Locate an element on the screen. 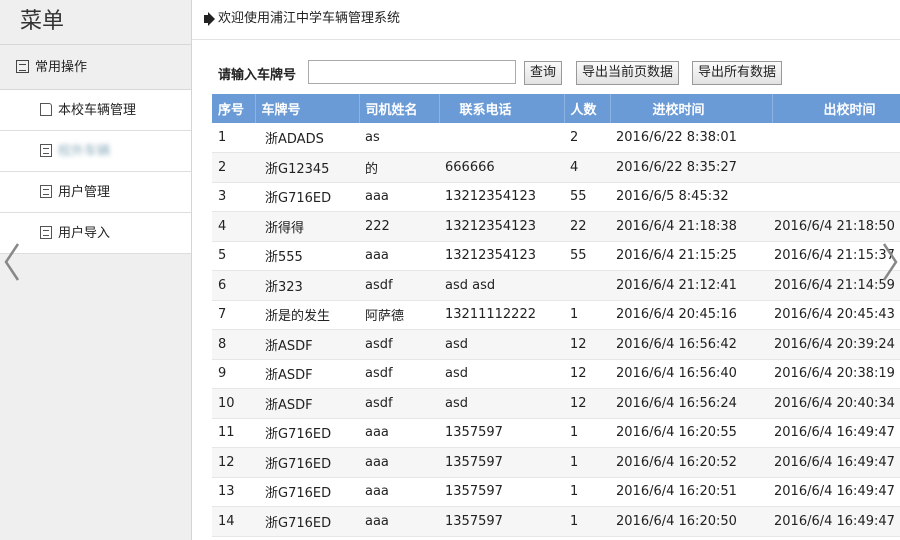 The width and height of the screenshot is (900, 540). table-cell: 2016/6/22 8:35:27 is located at coordinates (691, 167).